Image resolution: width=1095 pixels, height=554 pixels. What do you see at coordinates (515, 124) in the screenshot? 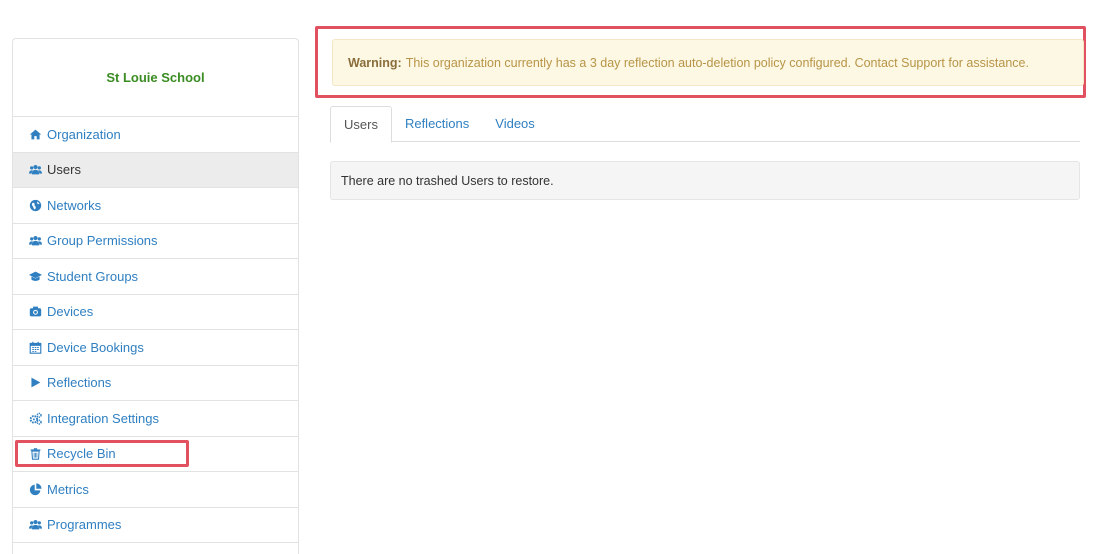
I see `tab-videos: Videos` at bounding box center [515, 124].